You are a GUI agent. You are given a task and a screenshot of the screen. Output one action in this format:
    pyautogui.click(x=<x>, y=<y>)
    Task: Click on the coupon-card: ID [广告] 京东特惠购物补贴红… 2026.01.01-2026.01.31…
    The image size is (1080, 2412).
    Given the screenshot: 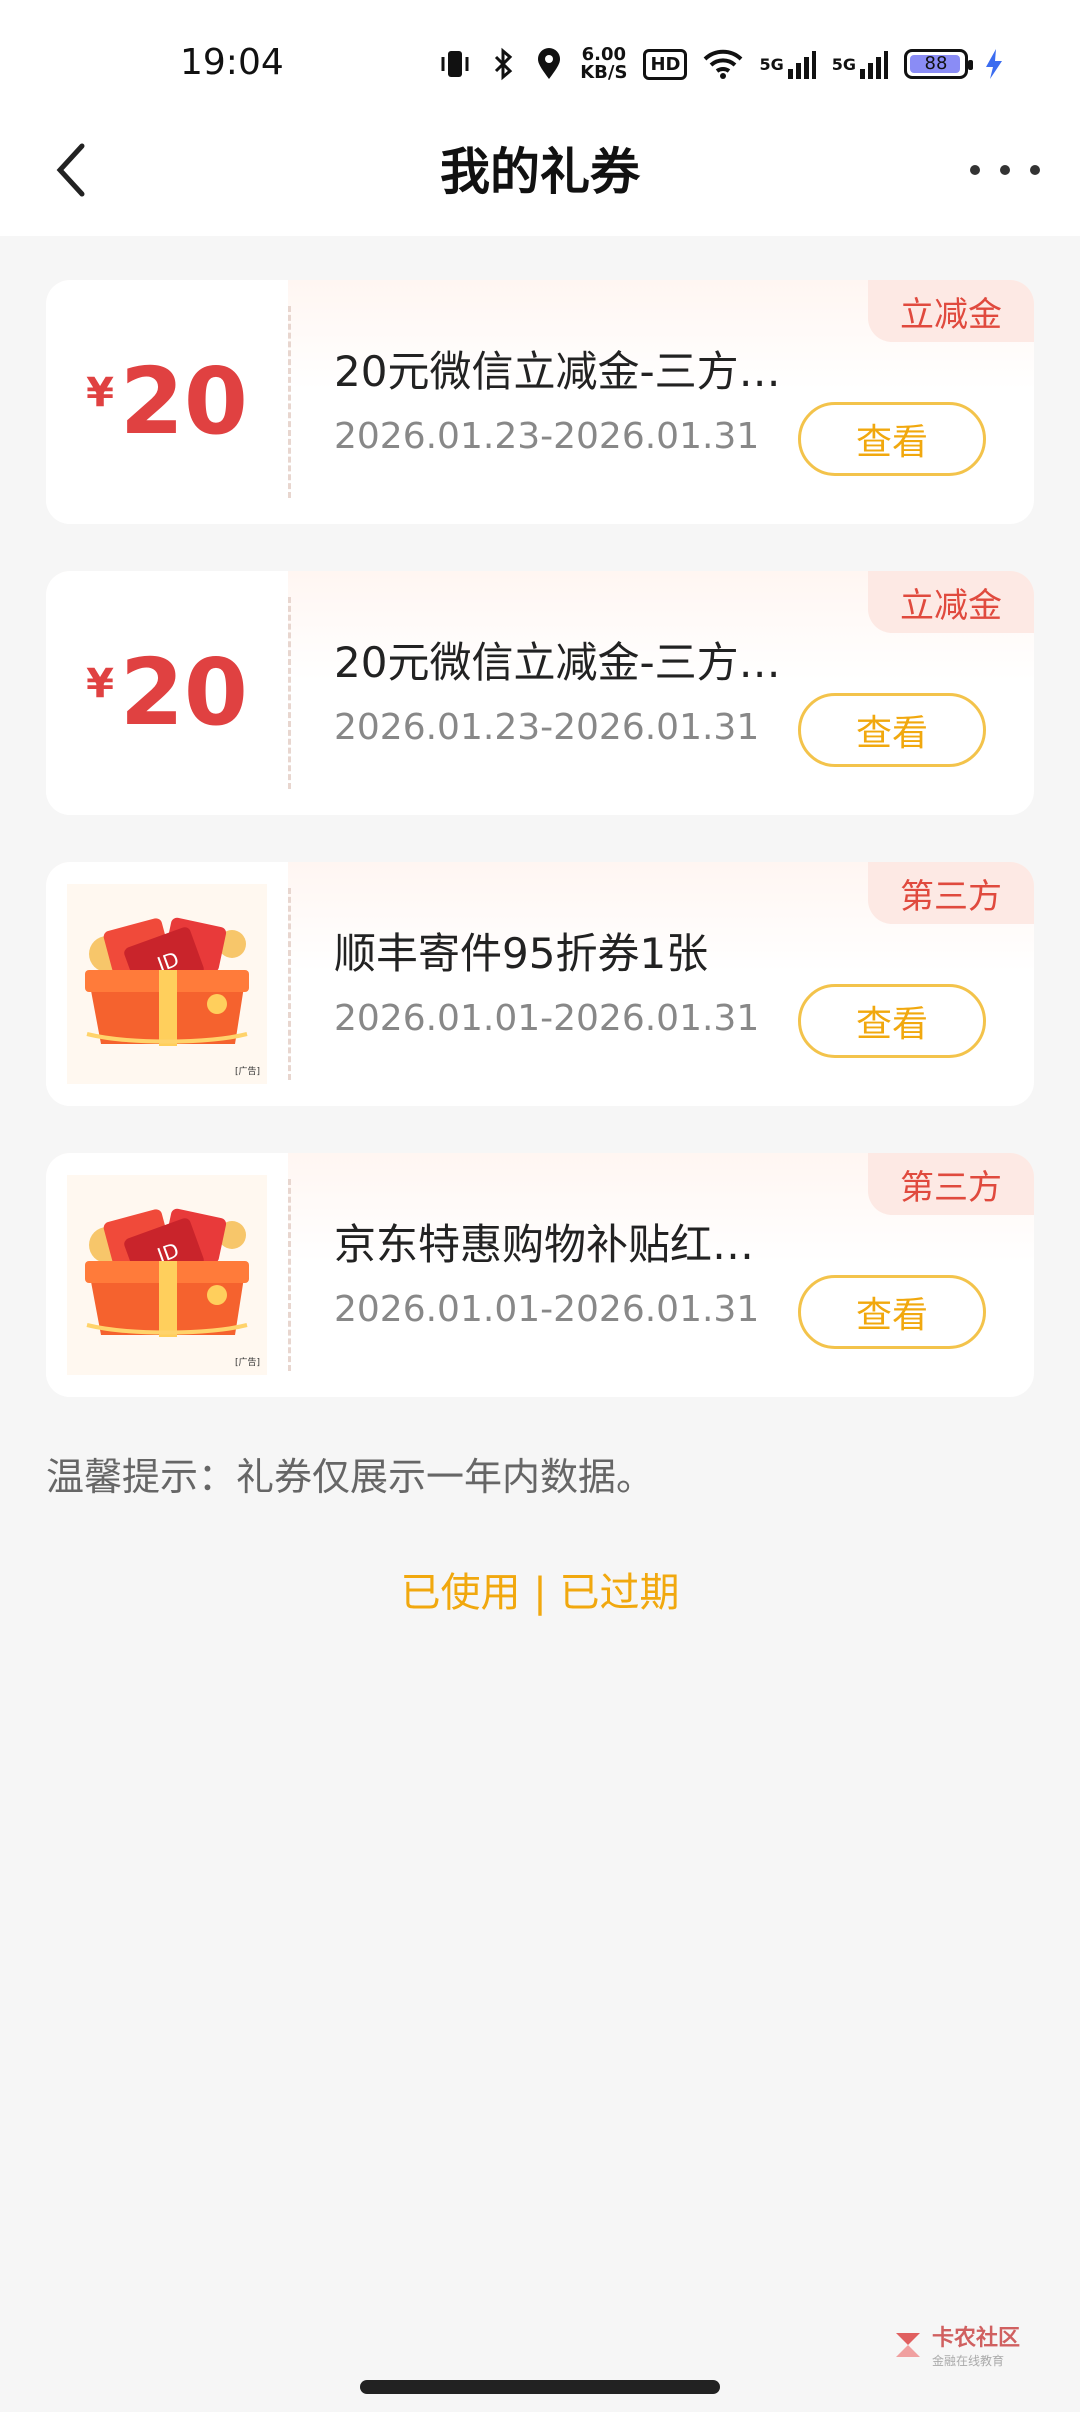 What is the action you would take?
    pyautogui.click(x=540, y=1275)
    